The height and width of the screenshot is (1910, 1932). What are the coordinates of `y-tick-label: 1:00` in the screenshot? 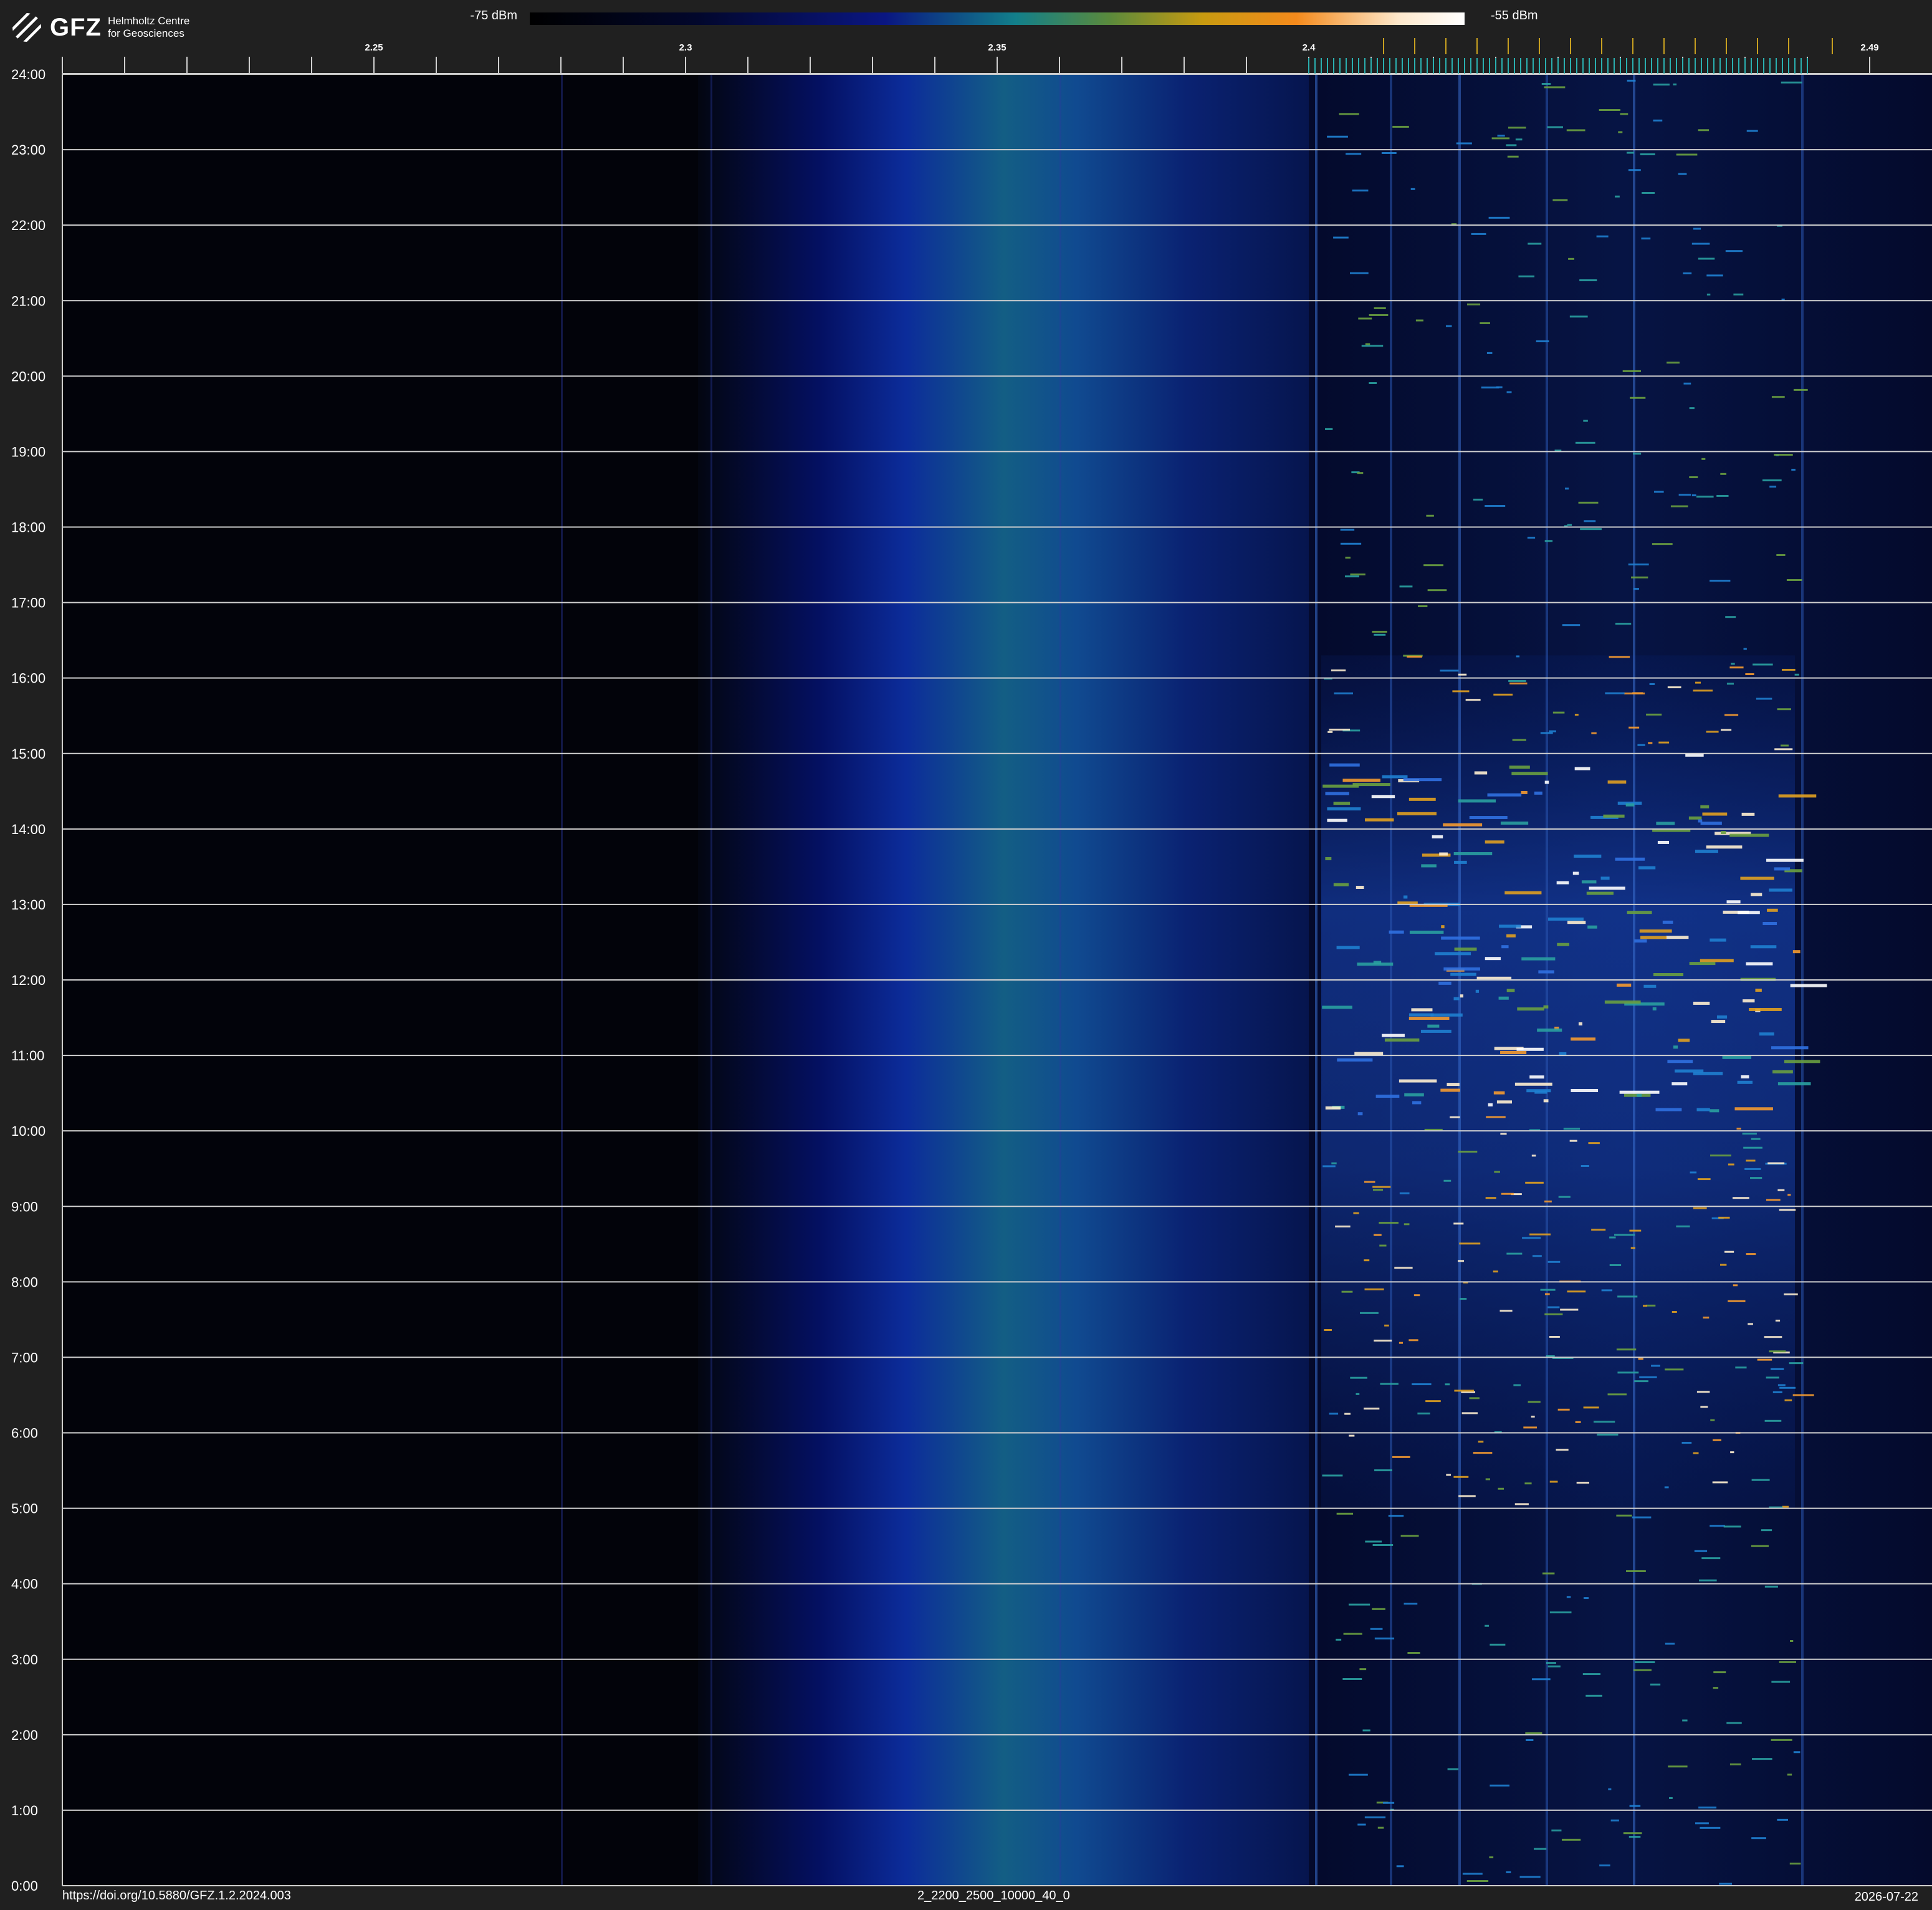 It's located at (24, 1810).